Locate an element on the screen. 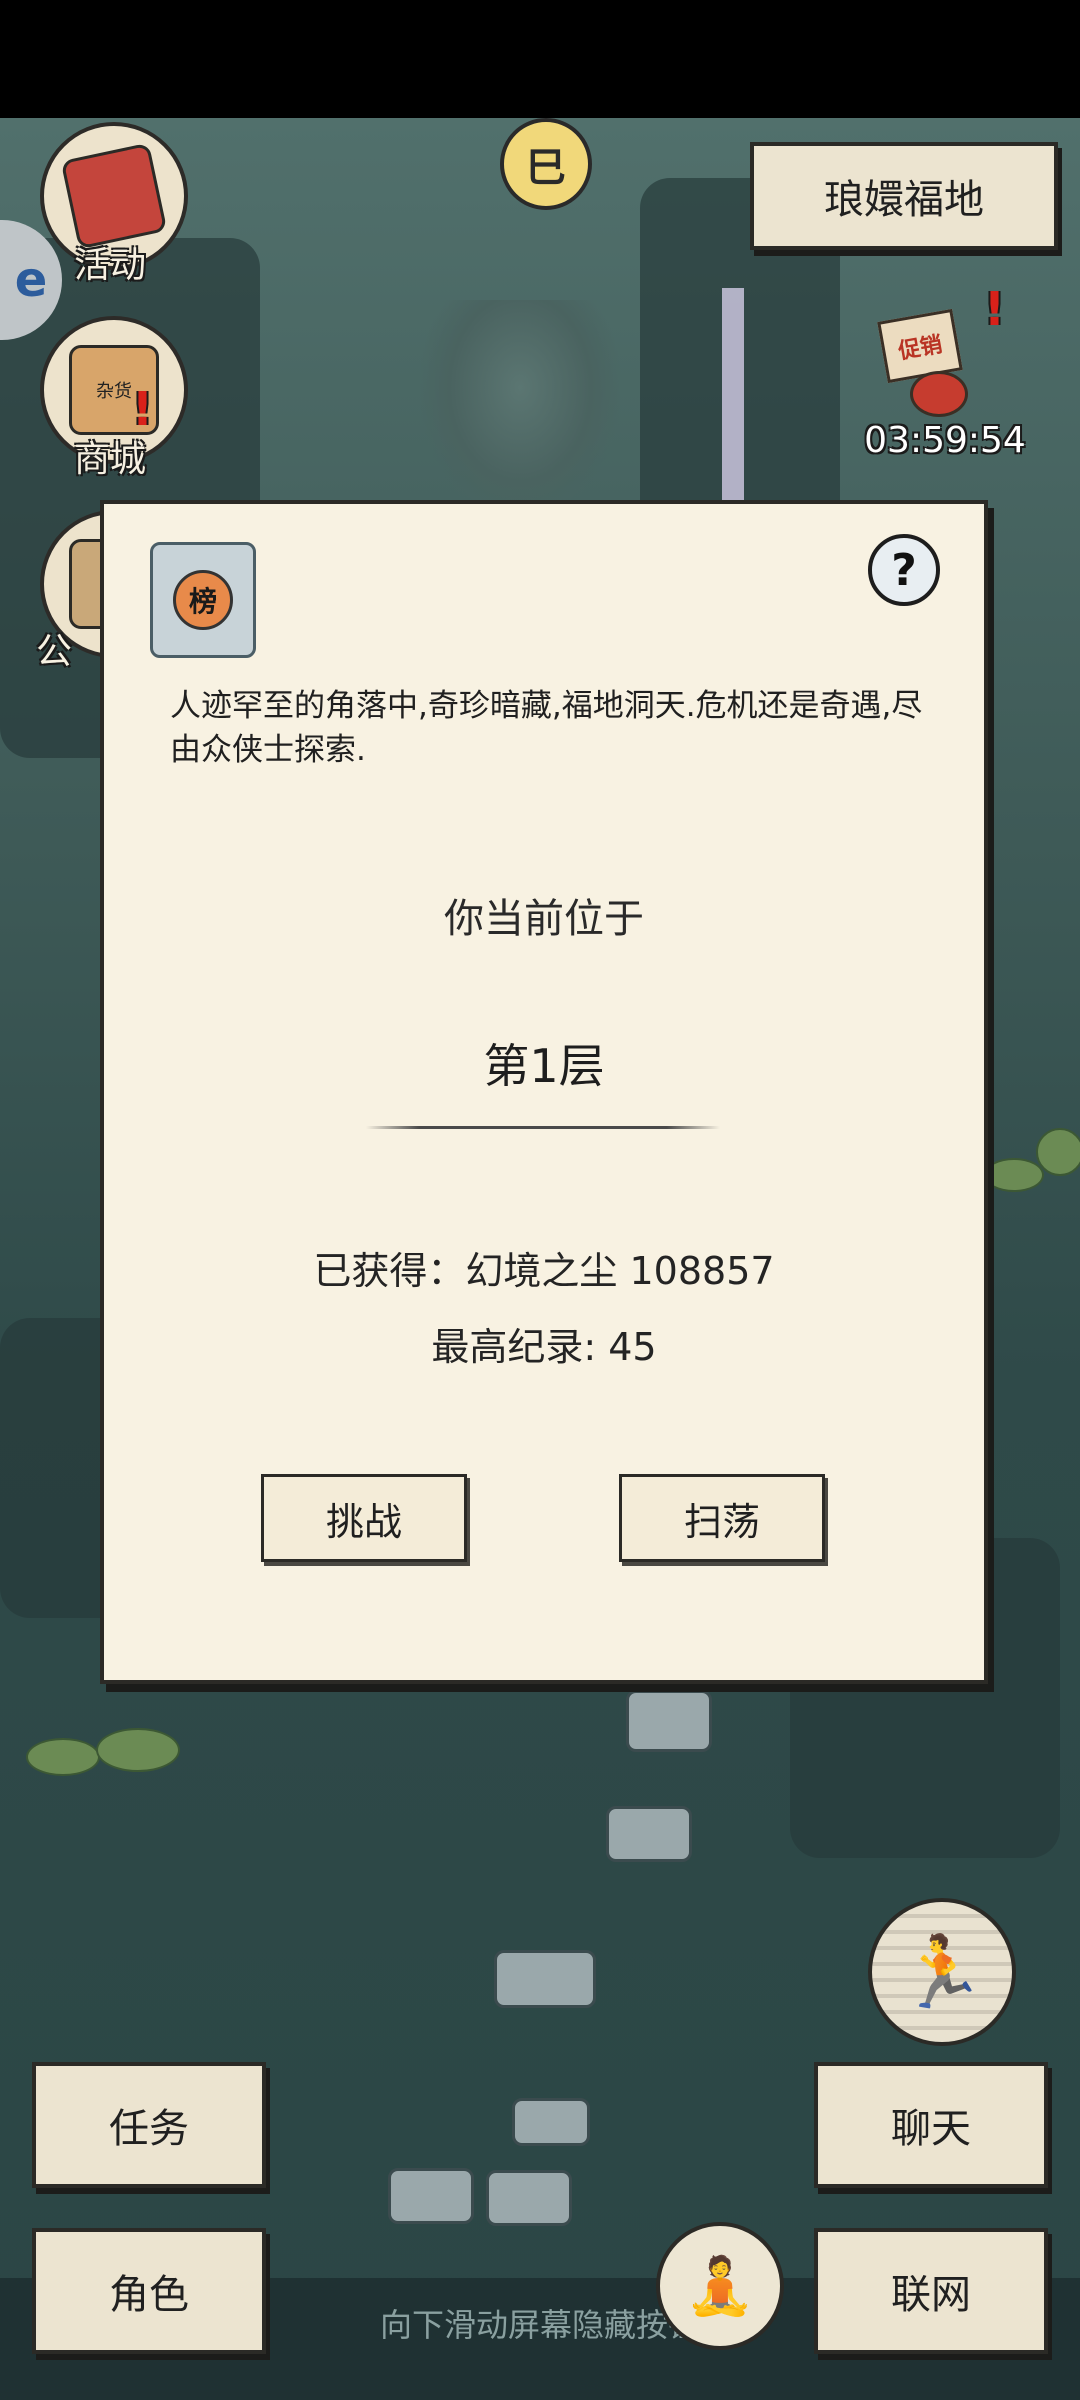 Image resolution: width=1080 pixels, height=2400 pixels. sweep-button: 扫荡 is located at coordinates (722, 1518).